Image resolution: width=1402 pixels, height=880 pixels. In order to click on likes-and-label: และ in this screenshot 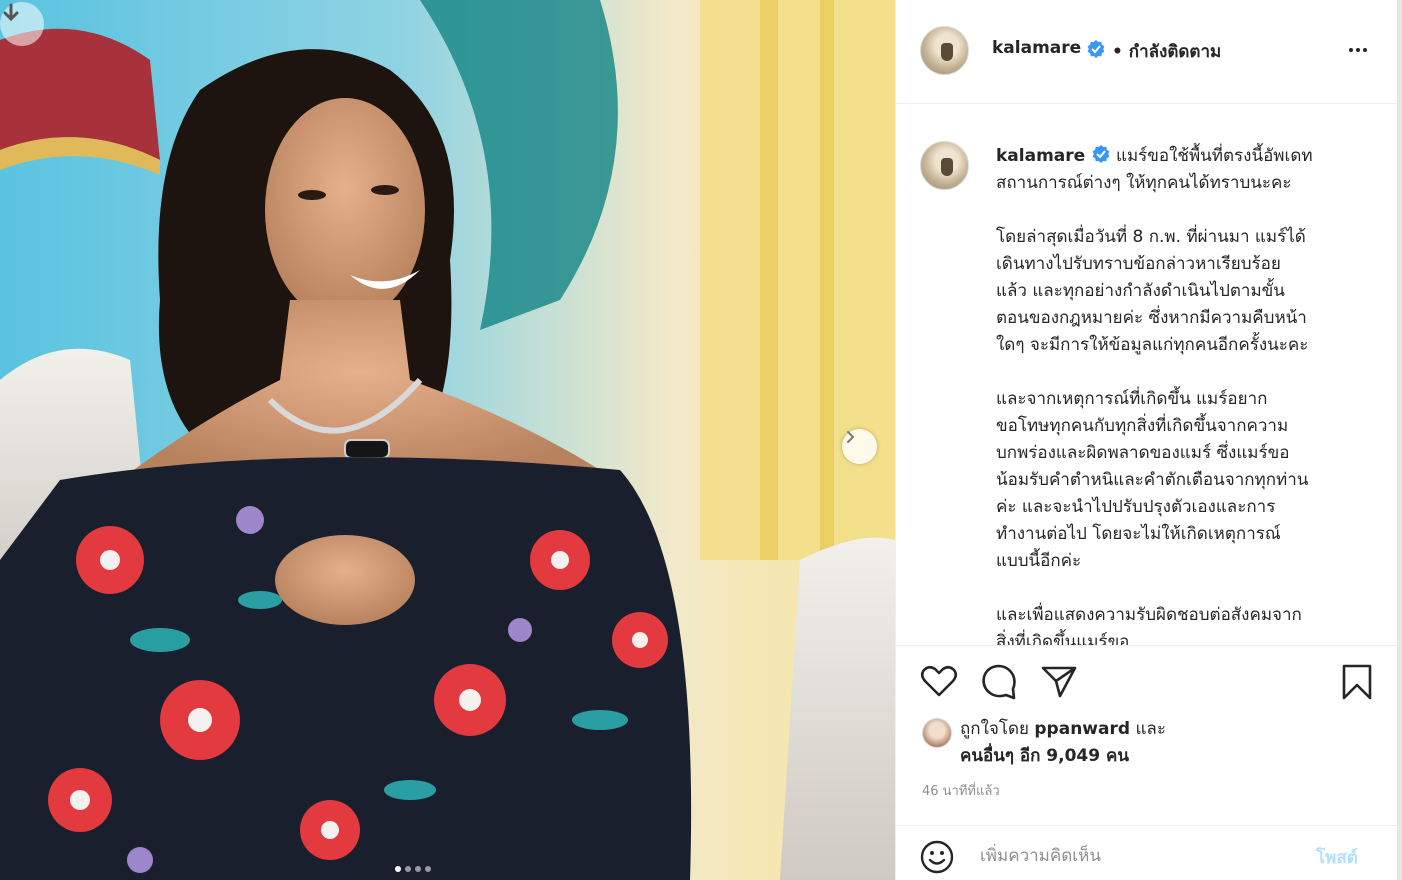, I will do `click(1150, 729)`.